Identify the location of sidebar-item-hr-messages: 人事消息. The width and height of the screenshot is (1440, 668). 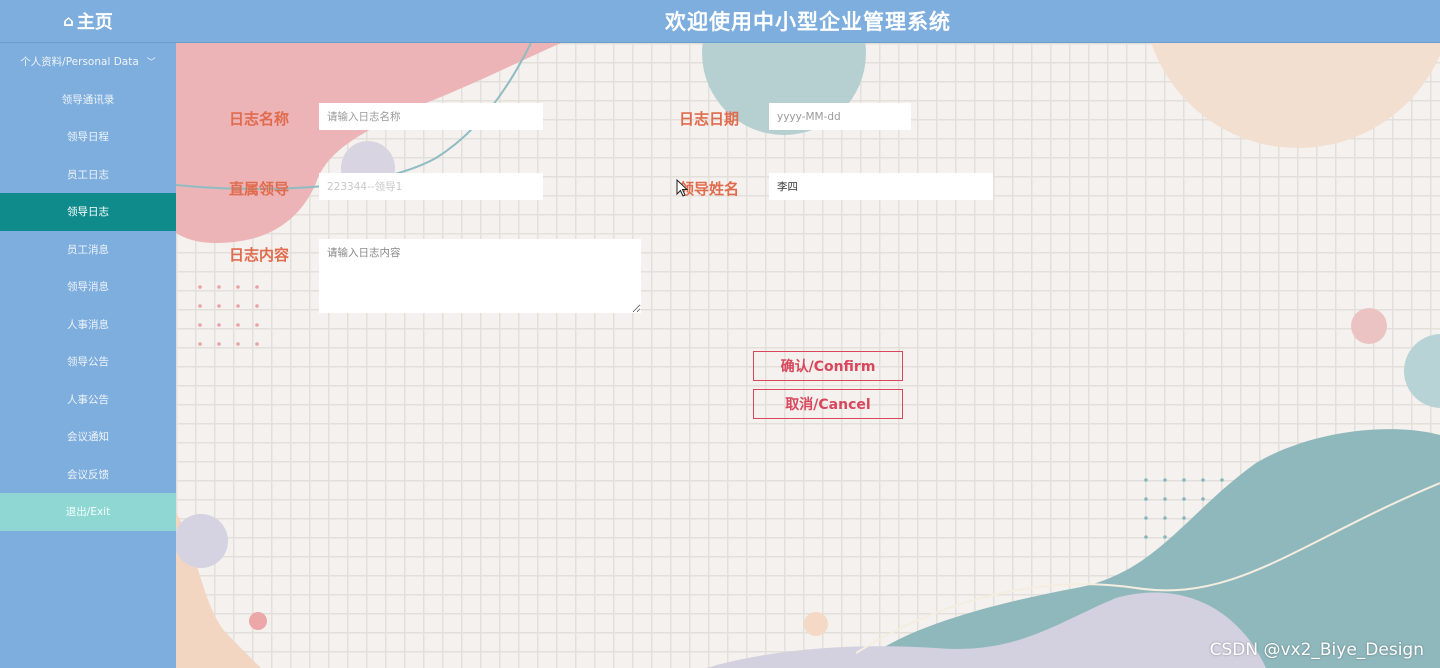
(88, 325).